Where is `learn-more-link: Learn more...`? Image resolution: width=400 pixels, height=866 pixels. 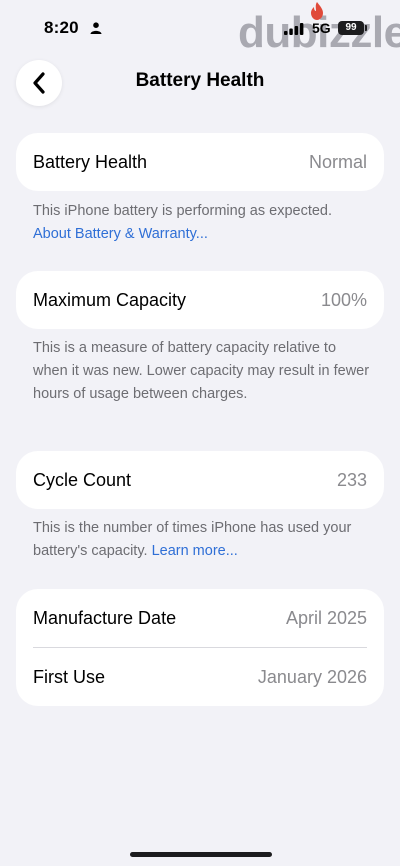
learn-more-link: Learn more... is located at coordinates (195, 551).